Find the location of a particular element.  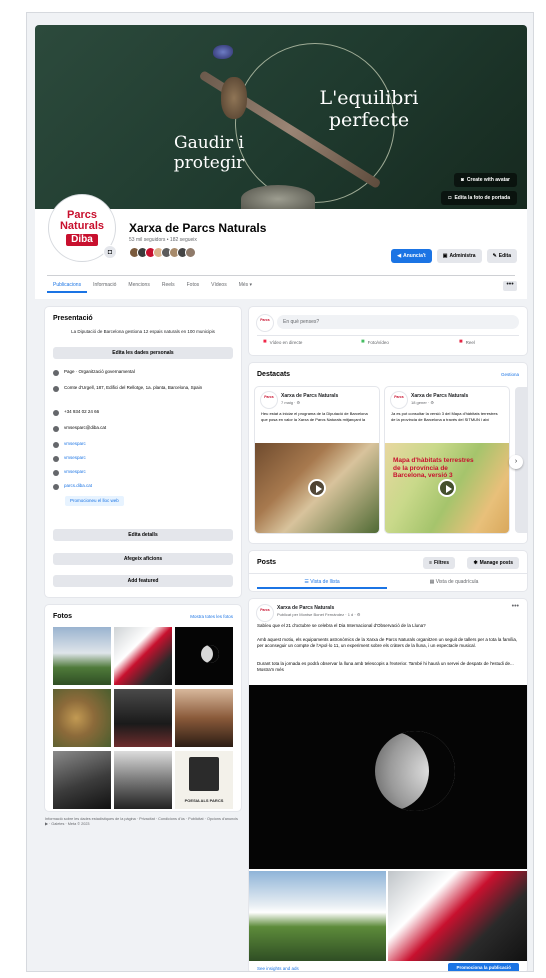

post-image-moon is located at coordinates (388, 777).